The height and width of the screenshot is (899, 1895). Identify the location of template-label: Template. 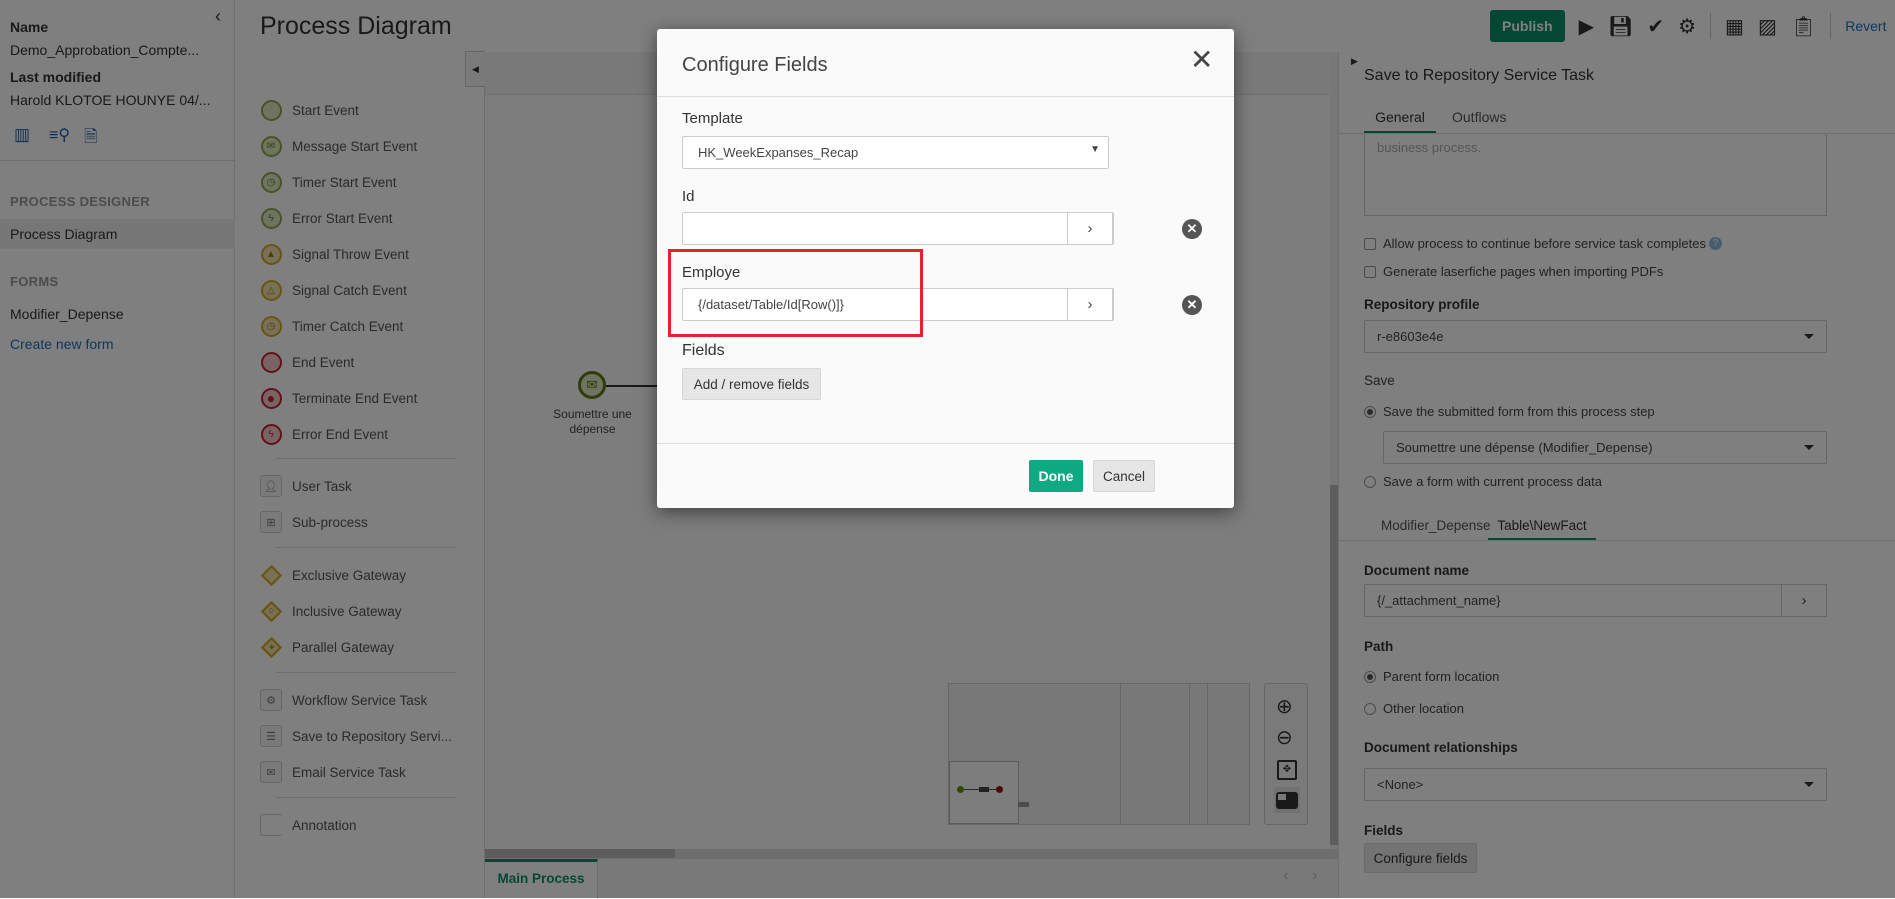
(712, 118).